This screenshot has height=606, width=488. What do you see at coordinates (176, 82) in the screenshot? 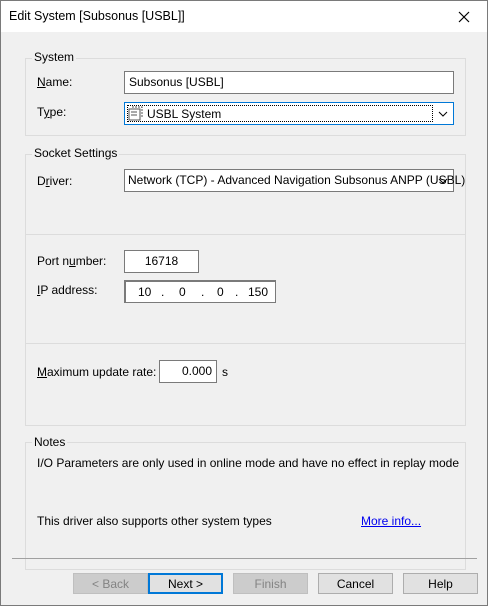
I see `name-field-value: Subsonus [USBL]` at bounding box center [176, 82].